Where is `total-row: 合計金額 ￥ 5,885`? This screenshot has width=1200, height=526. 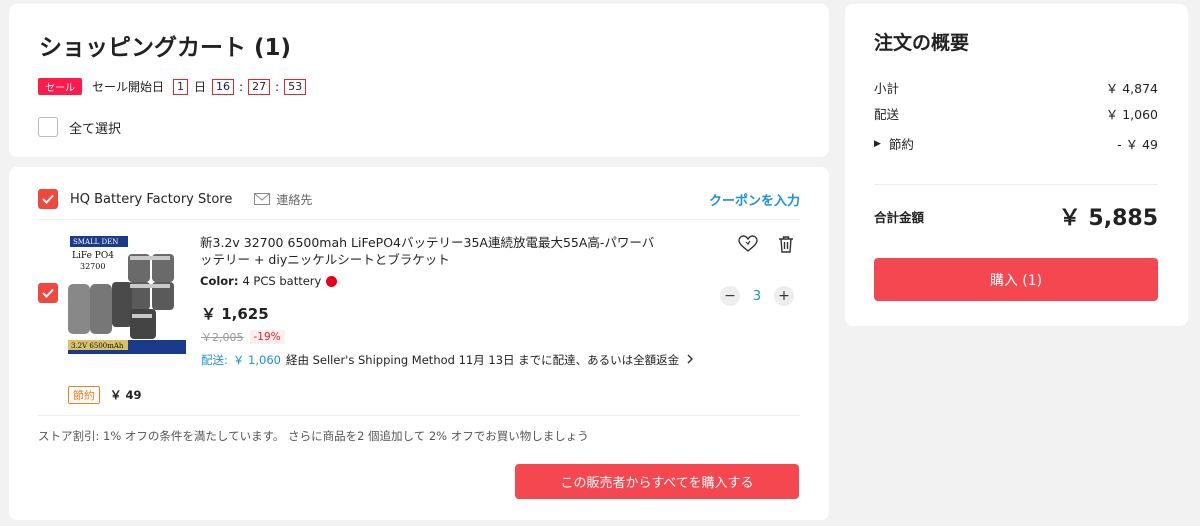 total-row: 合計金額 ￥ 5,885 is located at coordinates (1016, 216).